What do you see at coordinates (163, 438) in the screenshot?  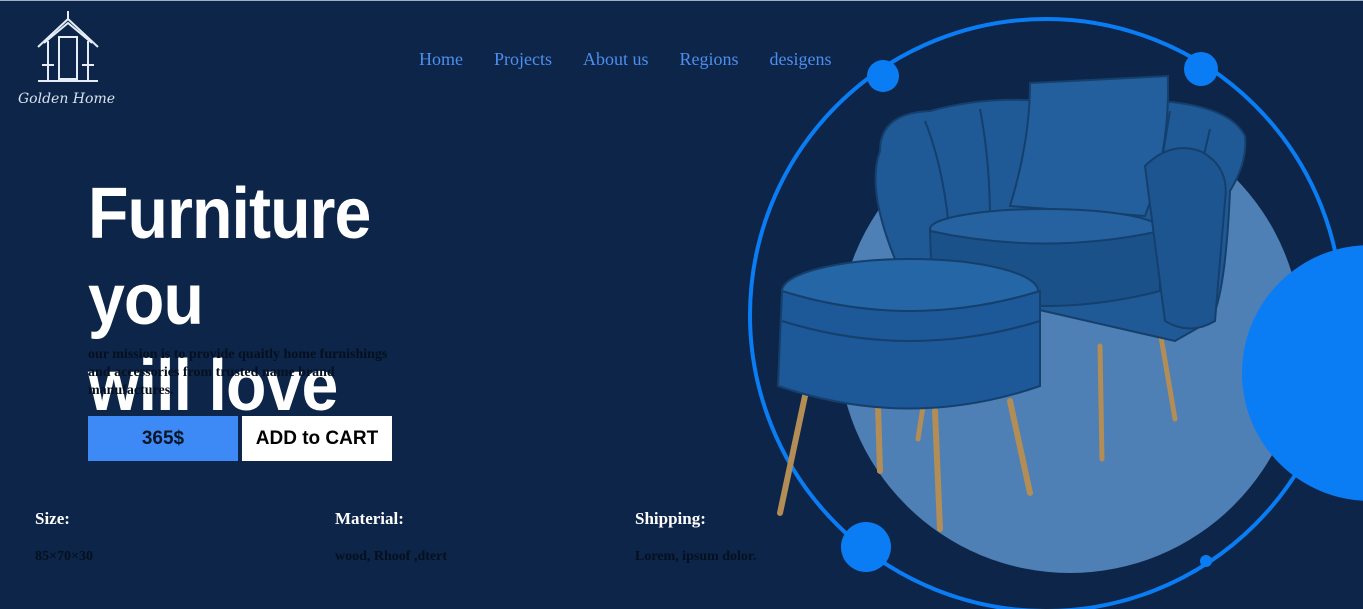 I see `price-button: 365$` at bounding box center [163, 438].